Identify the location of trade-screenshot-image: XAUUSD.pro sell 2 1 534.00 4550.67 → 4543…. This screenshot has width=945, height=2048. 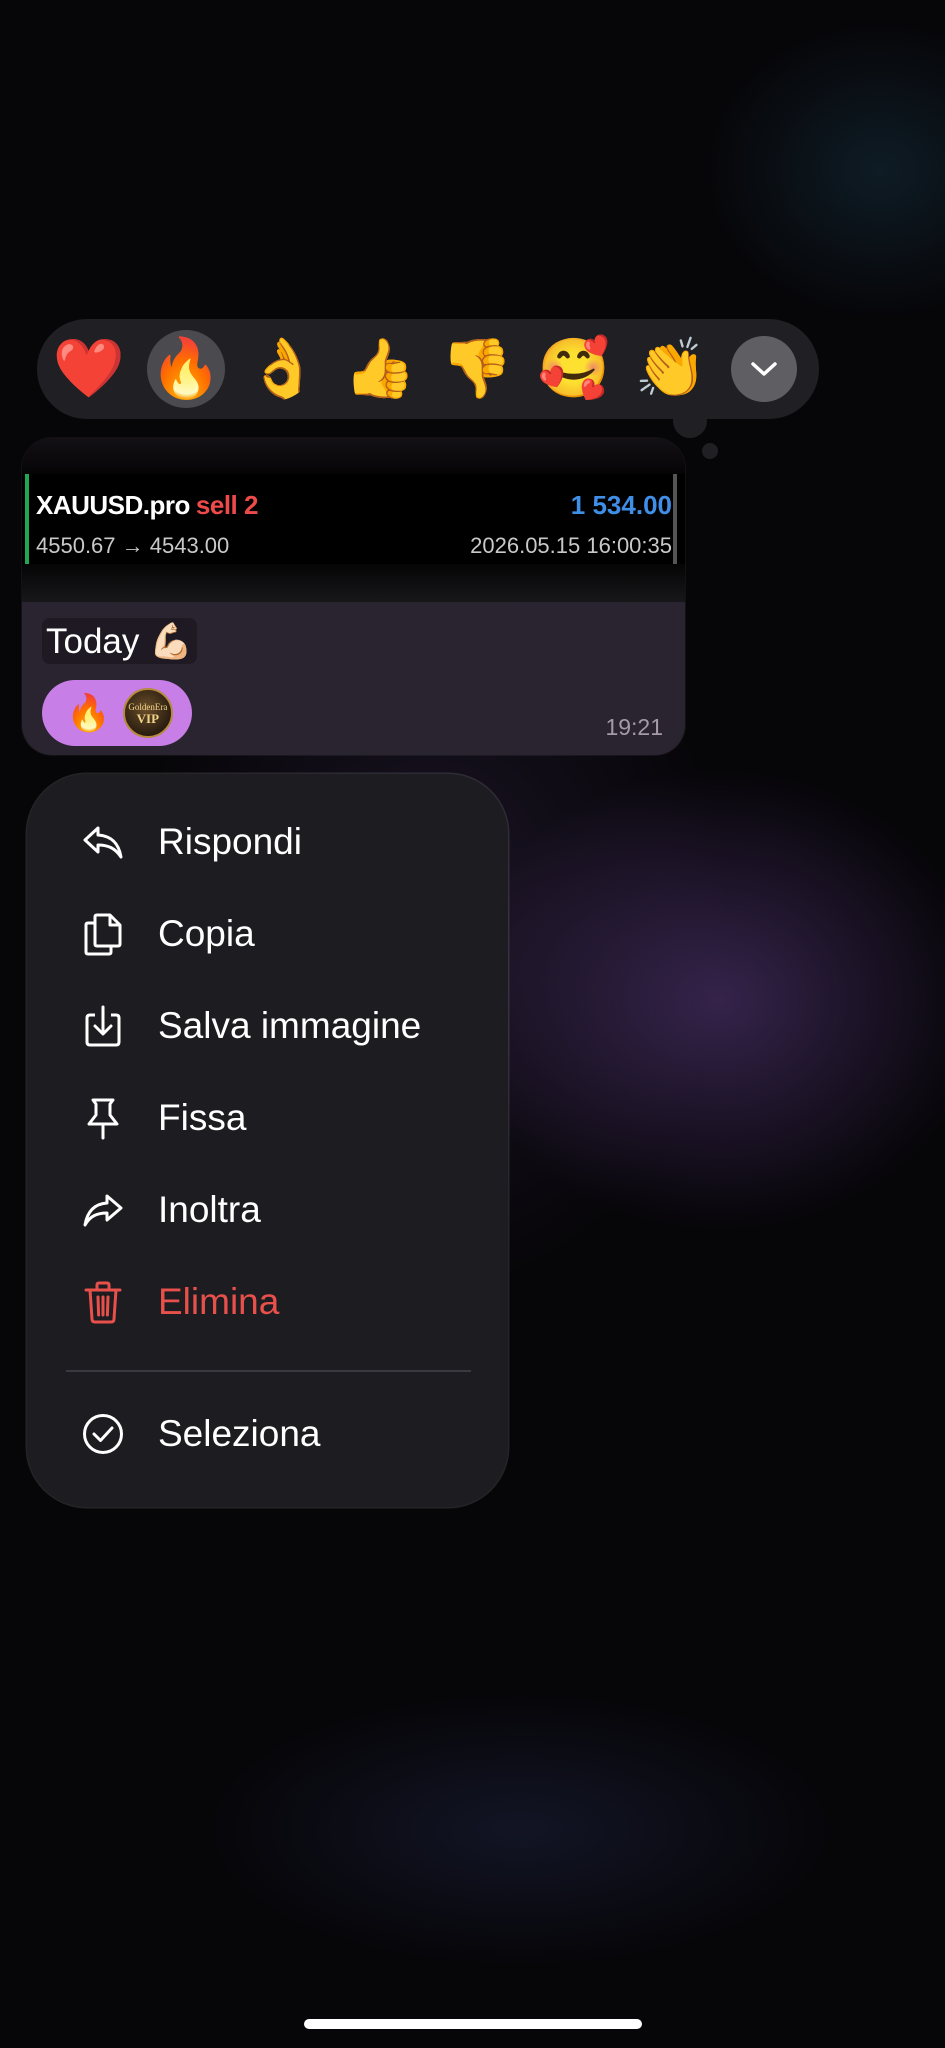
(353, 520).